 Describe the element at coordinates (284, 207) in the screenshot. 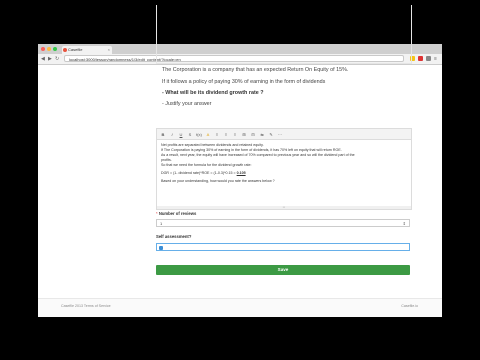

I see `editor-resize-handle: ═` at that location.